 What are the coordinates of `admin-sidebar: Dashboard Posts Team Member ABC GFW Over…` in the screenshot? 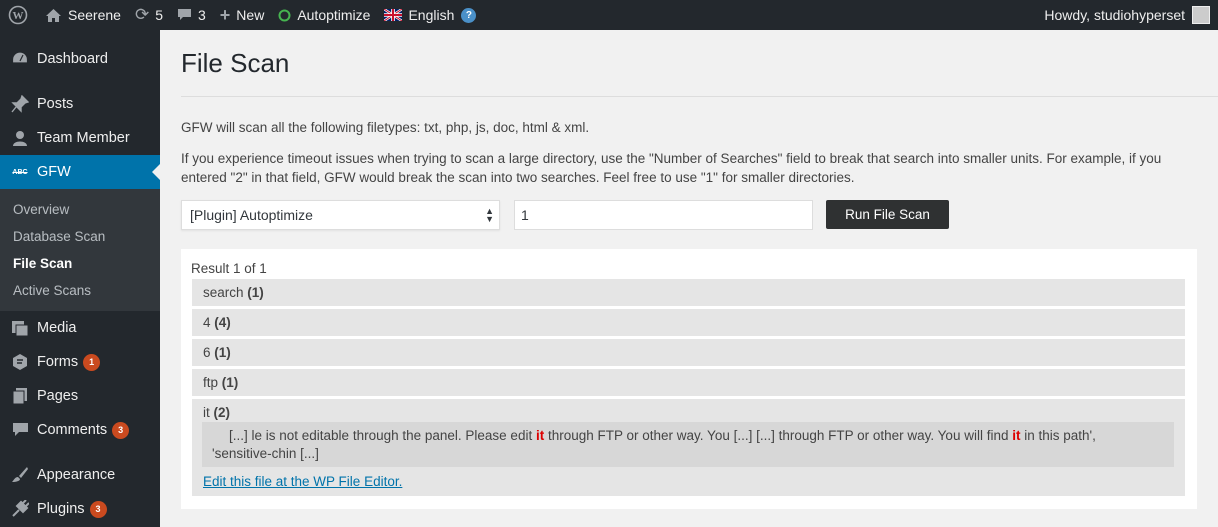 It's located at (80, 278).